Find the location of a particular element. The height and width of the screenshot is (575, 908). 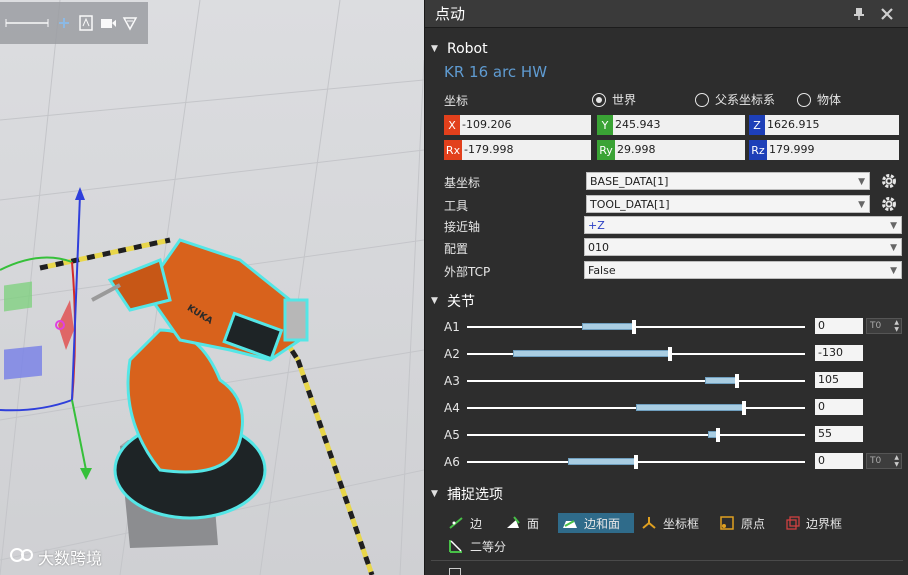

snap-edge-and-face: 边和面 is located at coordinates (596, 523).